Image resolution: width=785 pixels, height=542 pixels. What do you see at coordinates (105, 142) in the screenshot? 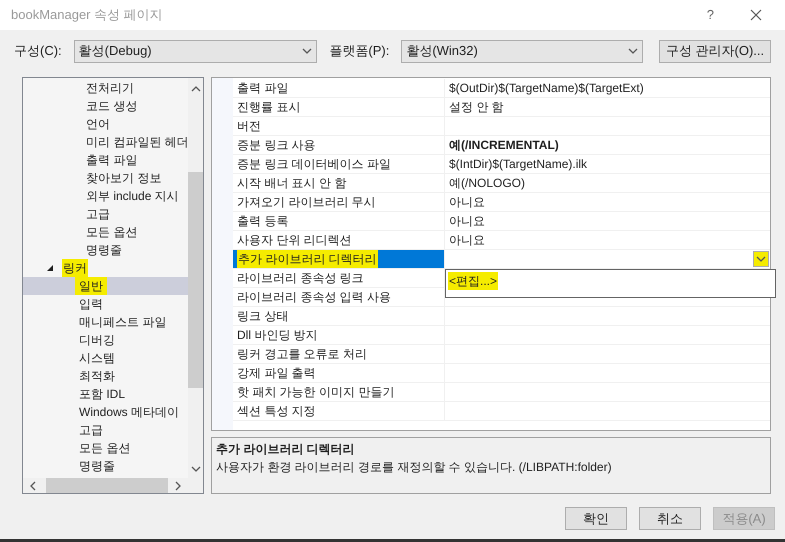
I see `tree-item: 미리 컴파일된 헤더` at bounding box center [105, 142].